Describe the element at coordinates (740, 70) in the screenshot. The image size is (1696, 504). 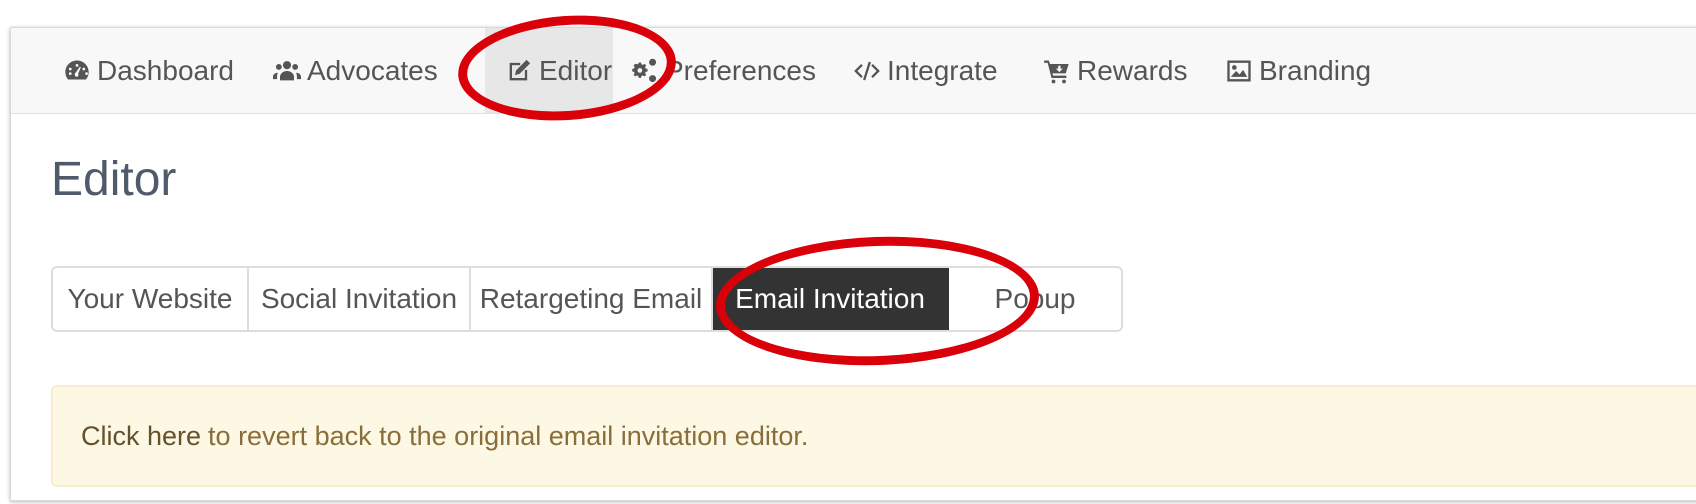
I see `nav-label: Preferences` at that location.